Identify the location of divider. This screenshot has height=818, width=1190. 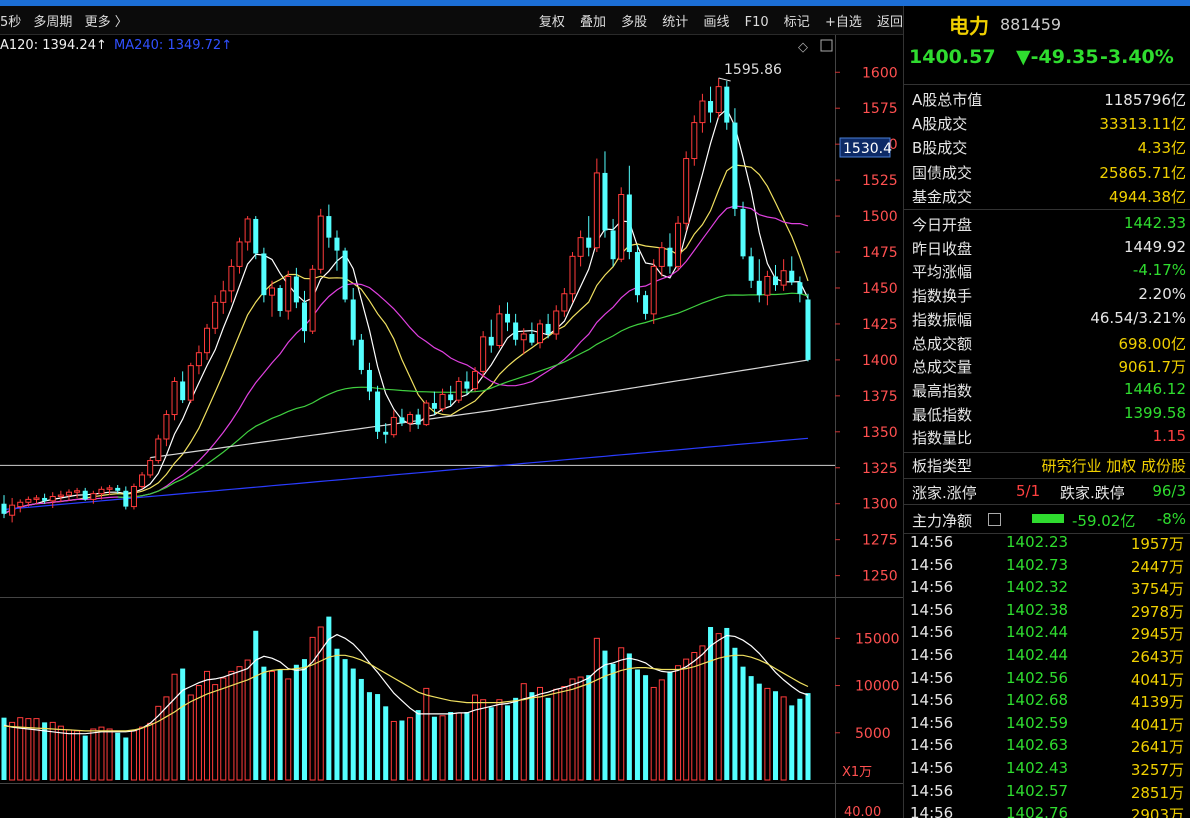
(1047, 209).